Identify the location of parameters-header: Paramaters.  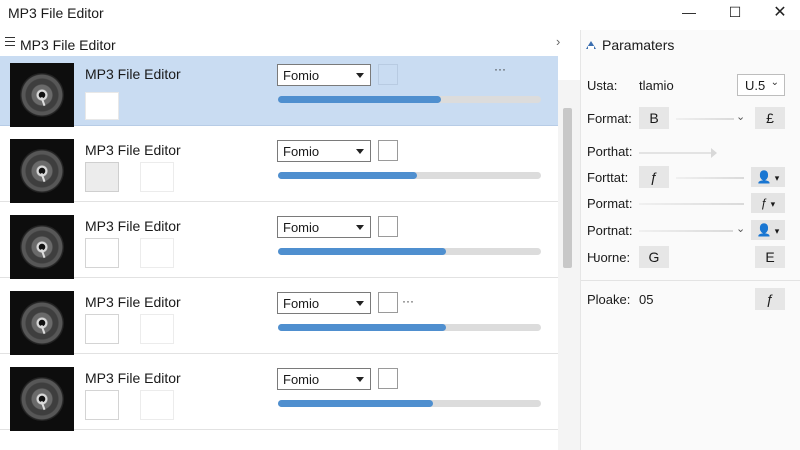
(629, 45).